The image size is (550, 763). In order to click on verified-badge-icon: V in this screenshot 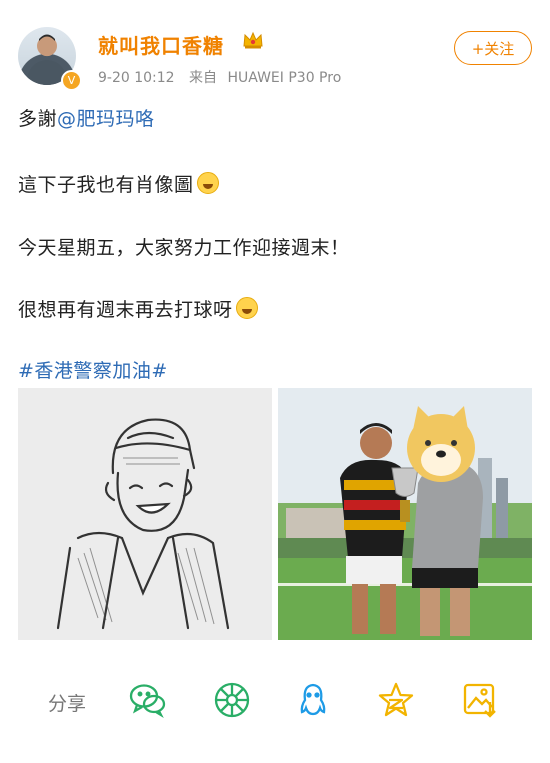, I will do `click(71, 80)`.